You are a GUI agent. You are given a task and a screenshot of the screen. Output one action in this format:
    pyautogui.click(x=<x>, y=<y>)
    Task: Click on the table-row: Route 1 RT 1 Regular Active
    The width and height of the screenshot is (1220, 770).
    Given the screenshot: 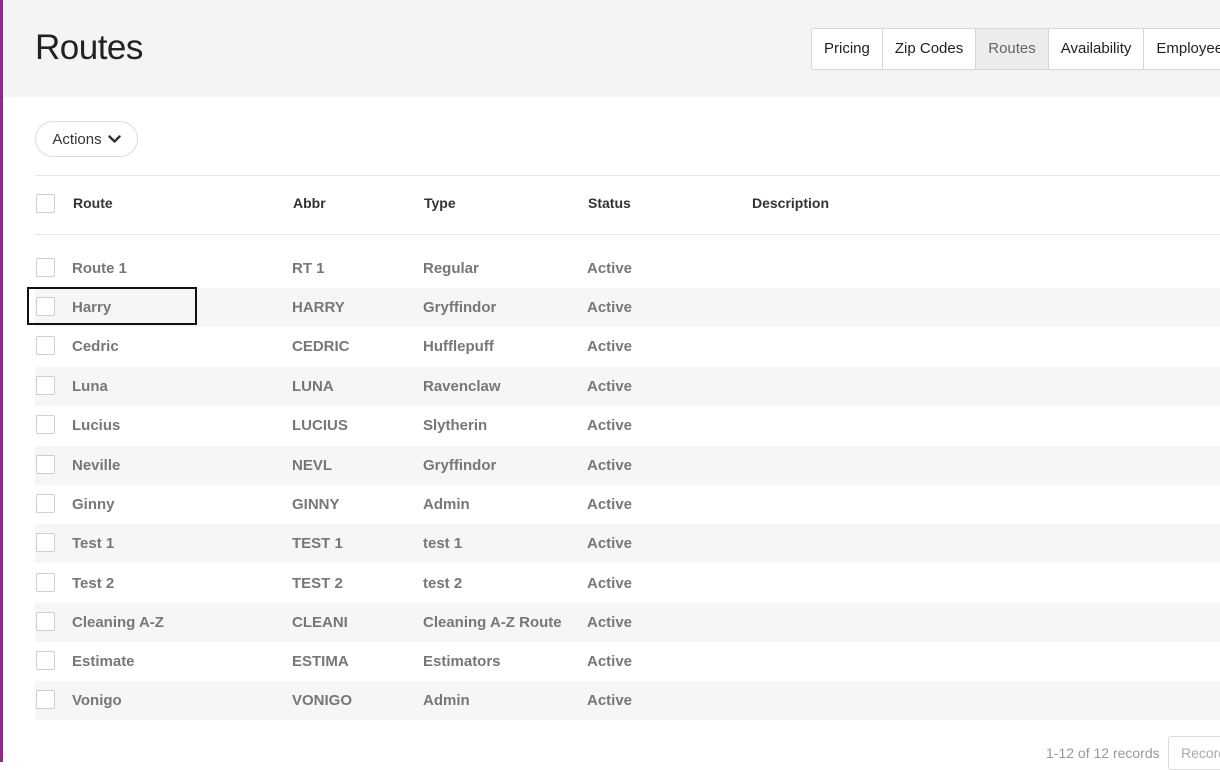 What is the action you would take?
    pyautogui.click(x=627, y=268)
    